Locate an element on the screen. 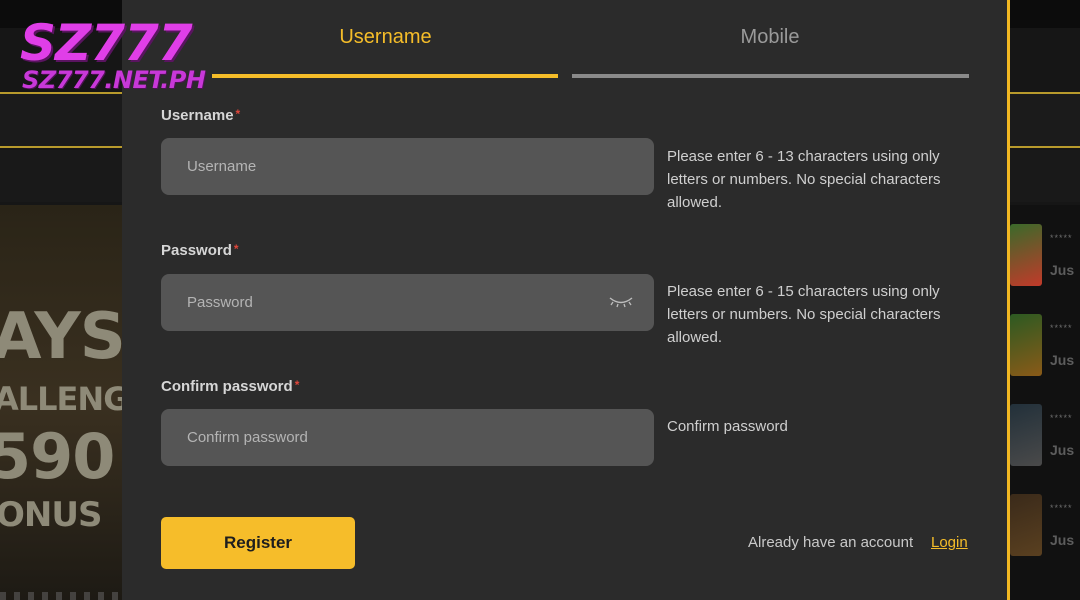 The image size is (1080, 600). username-input is located at coordinates (407, 166).